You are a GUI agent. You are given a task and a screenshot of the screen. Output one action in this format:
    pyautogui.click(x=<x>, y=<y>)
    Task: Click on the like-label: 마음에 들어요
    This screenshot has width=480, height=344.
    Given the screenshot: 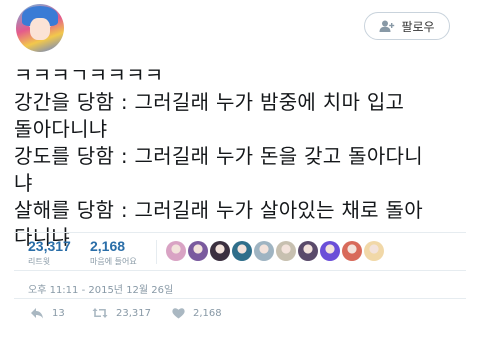 What is the action you would take?
    pyautogui.click(x=113, y=261)
    